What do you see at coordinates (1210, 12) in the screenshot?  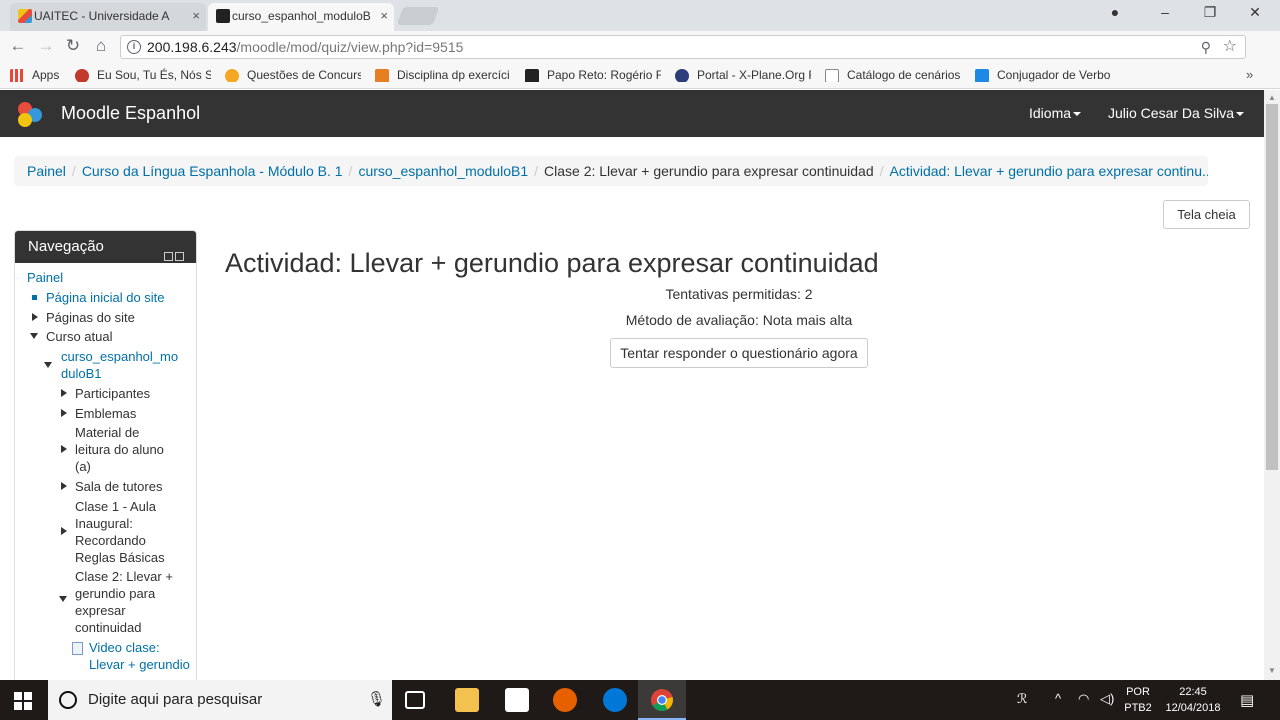 I see `restore-icon: ❐` at bounding box center [1210, 12].